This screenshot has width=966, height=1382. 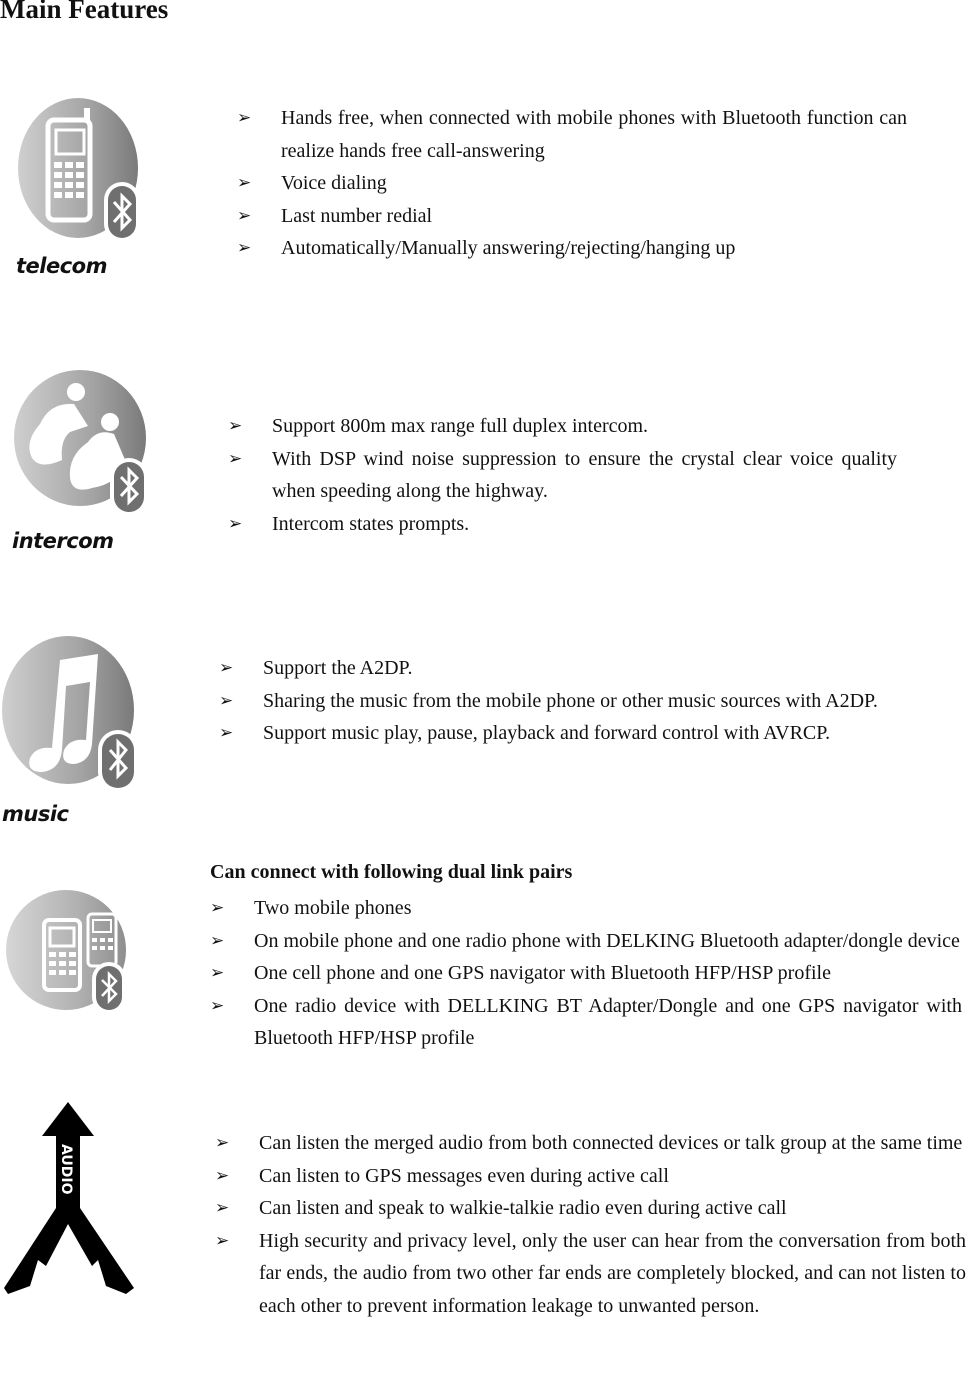 What do you see at coordinates (66, 1169) in the screenshot?
I see `audio-icon-text: AUDIO` at bounding box center [66, 1169].